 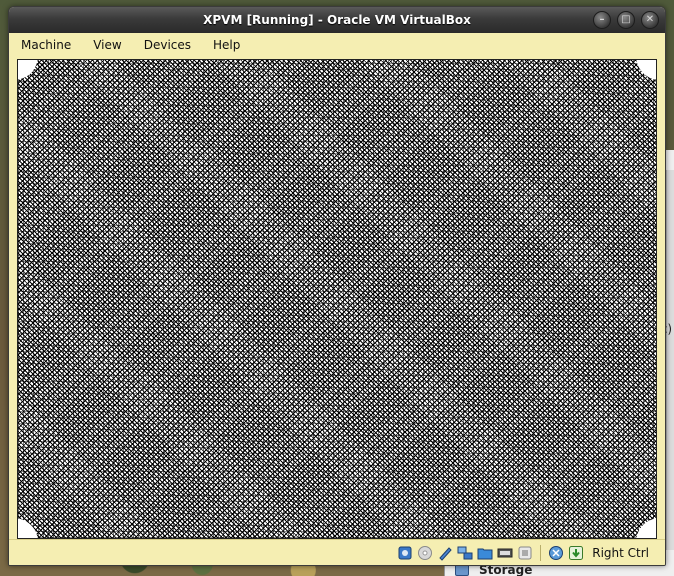 What do you see at coordinates (106, 45) in the screenshot?
I see `menu-view: View` at bounding box center [106, 45].